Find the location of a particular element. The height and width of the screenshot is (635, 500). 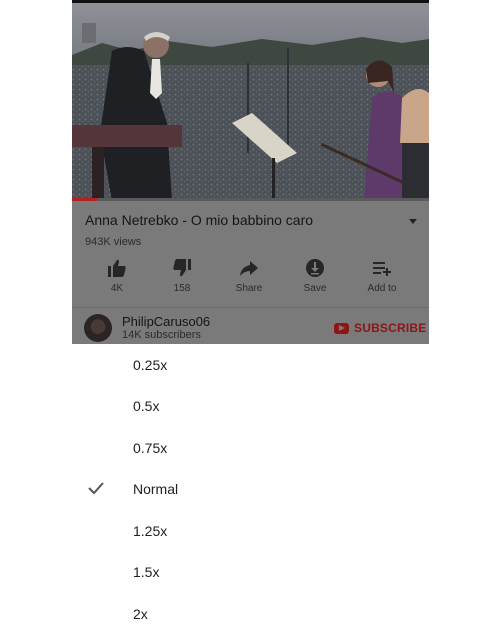

like-count: 4K is located at coordinates (117, 288).